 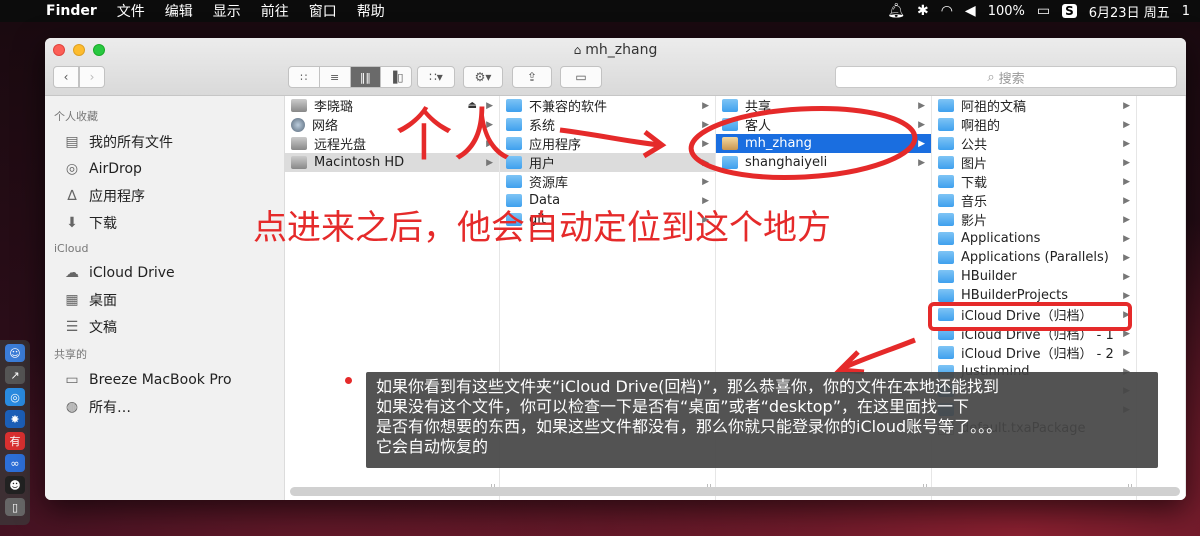 I want to click on forward-button: ›, so click(x=92, y=77).